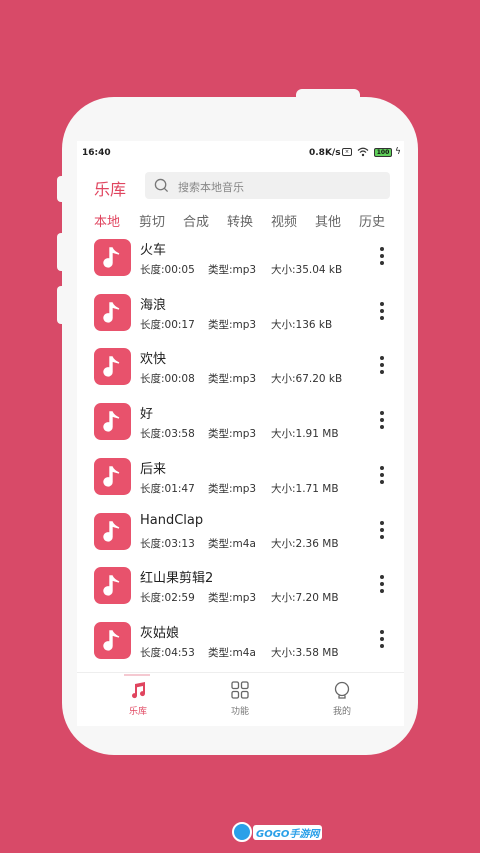 The width and height of the screenshot is (480, 853). I want to click on song-size: 大小:3.58 MB, so click(305, 653).